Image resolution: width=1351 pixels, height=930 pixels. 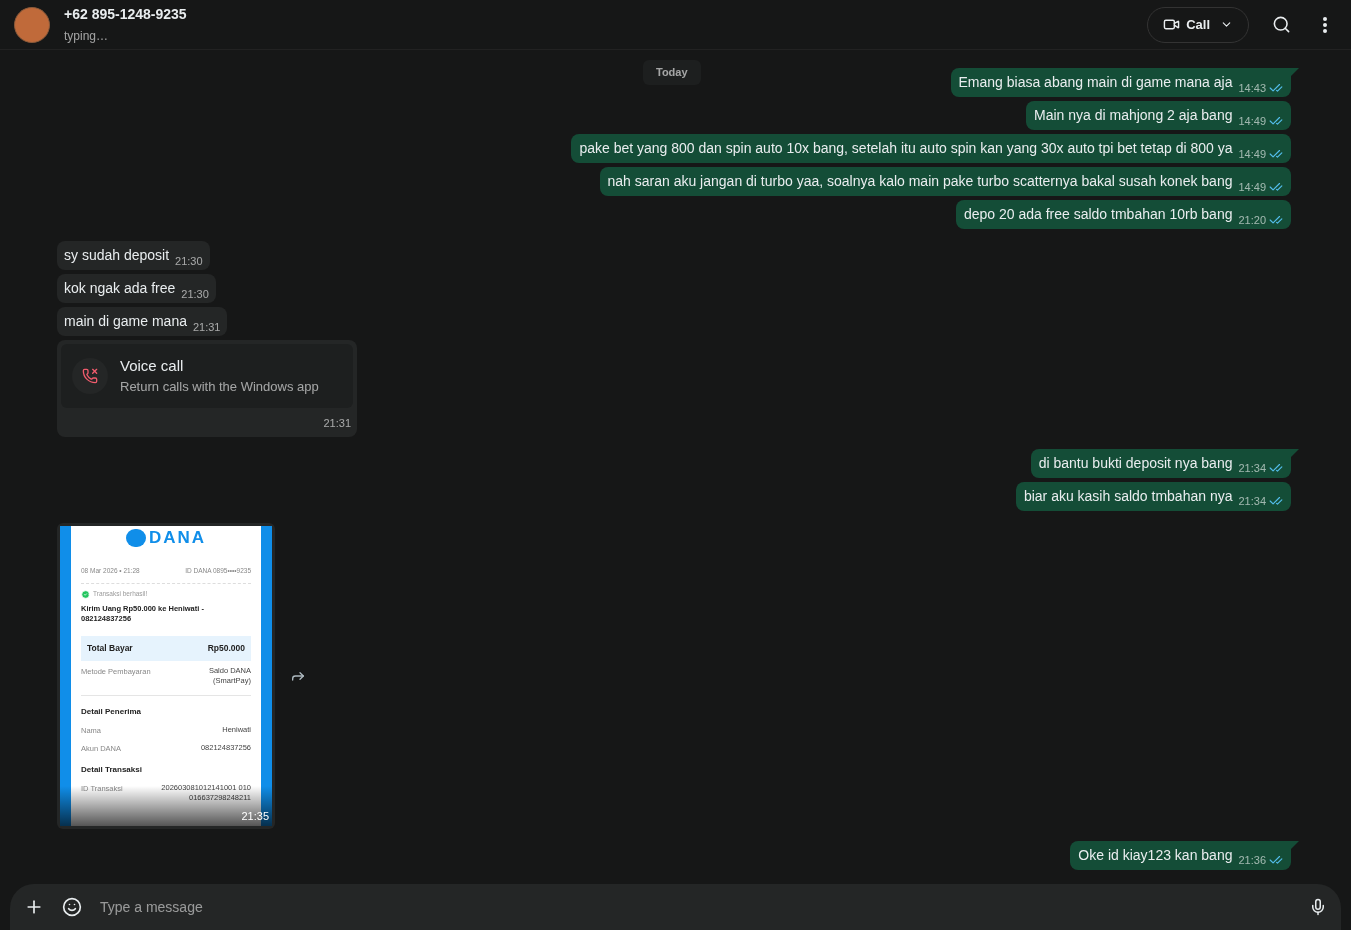 I want to click on call-subtitle: Return calls with the Windows app, so click(x=219, y=387).